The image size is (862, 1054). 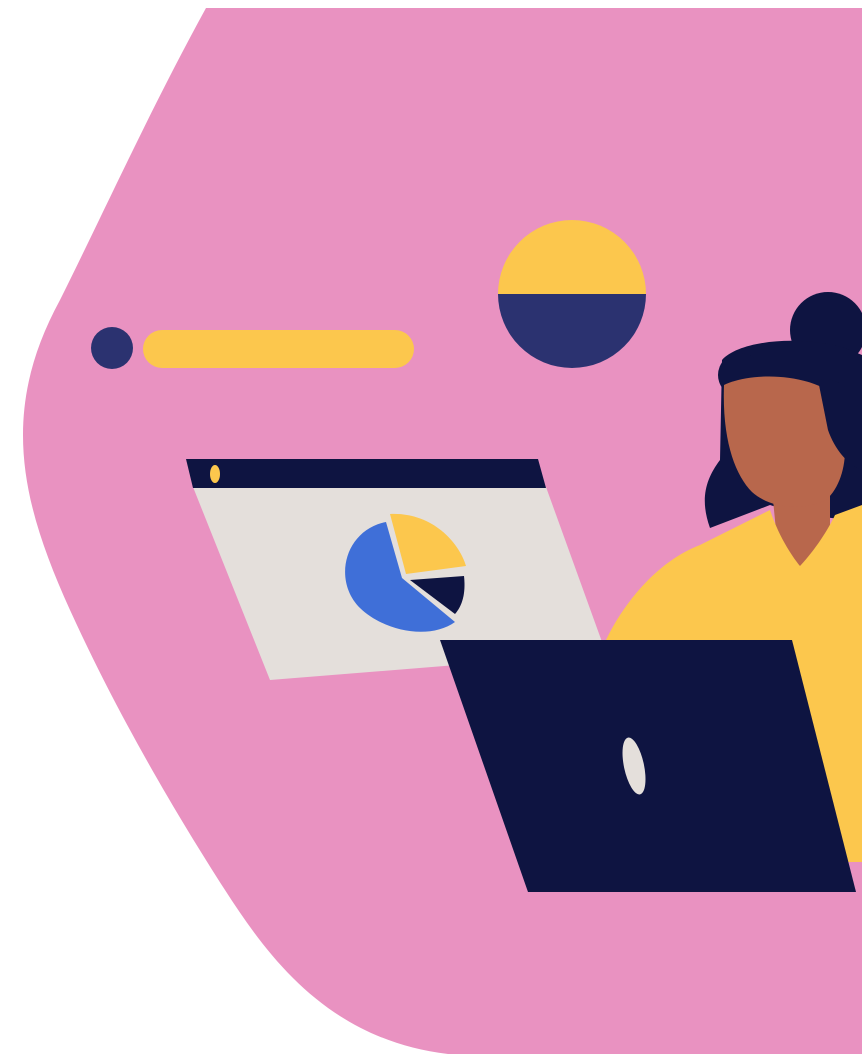 What do you see at coordinates (278, 349) in the screenshot?
I see `progress-bar` at bounding box center [278, 349].